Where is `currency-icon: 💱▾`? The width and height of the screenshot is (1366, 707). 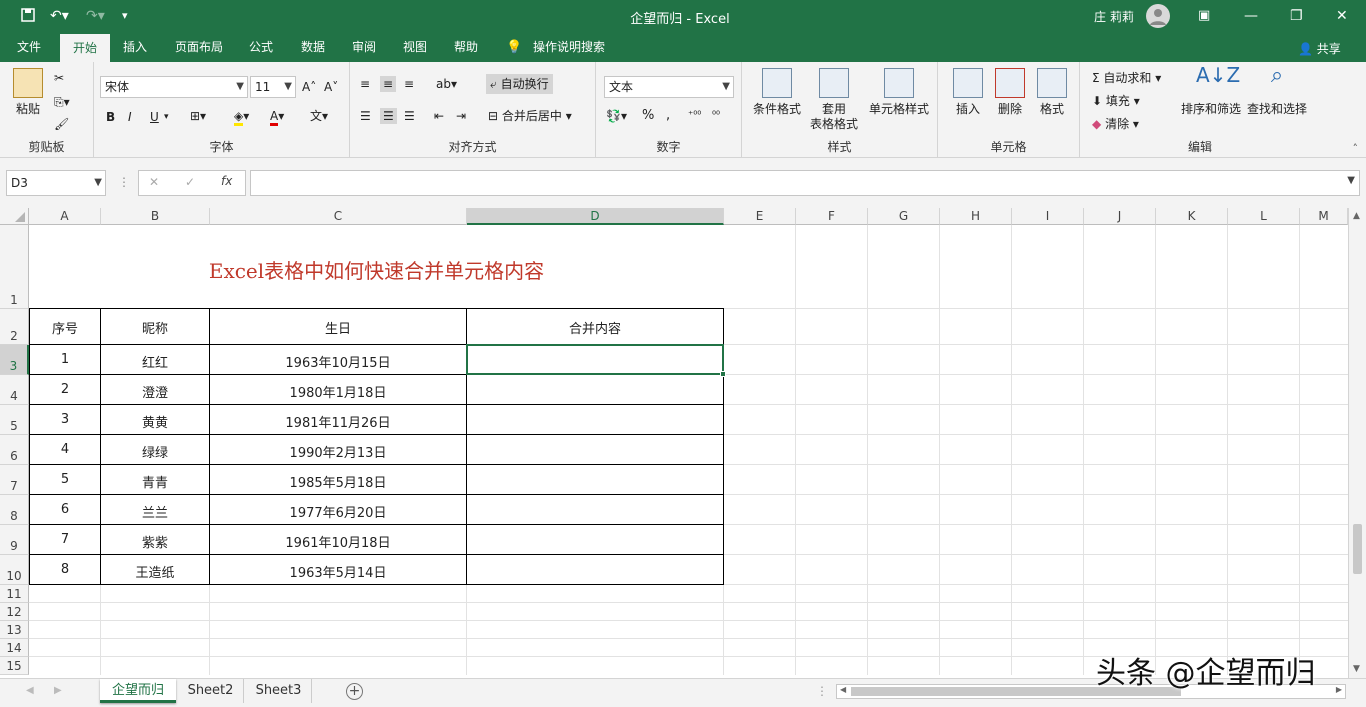
currency-icon: 💱▾ is located at coordinates (616, 116).